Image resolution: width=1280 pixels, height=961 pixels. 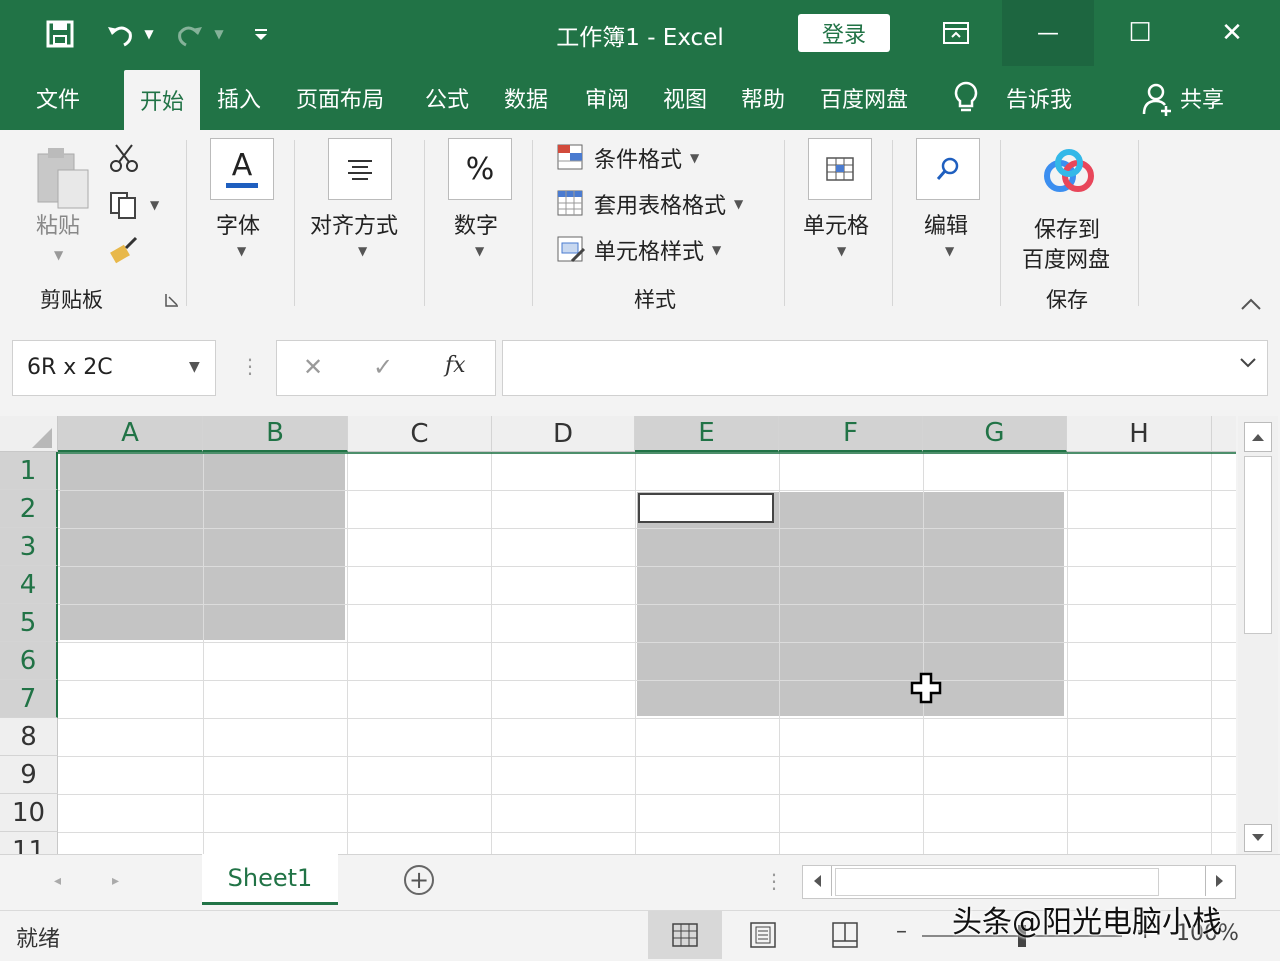 I want to click on tab-insert: 插入, so click(x=239, y=98).